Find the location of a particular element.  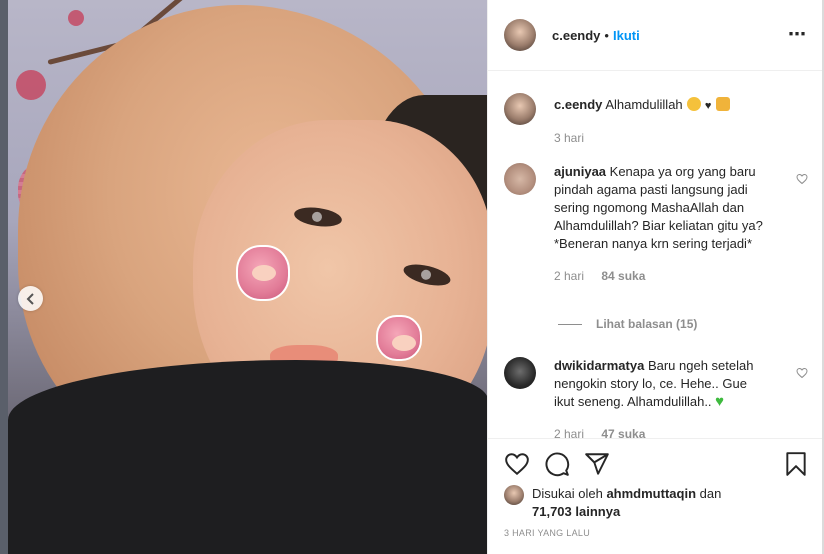

replies-line is located at coordinates (570, 324).